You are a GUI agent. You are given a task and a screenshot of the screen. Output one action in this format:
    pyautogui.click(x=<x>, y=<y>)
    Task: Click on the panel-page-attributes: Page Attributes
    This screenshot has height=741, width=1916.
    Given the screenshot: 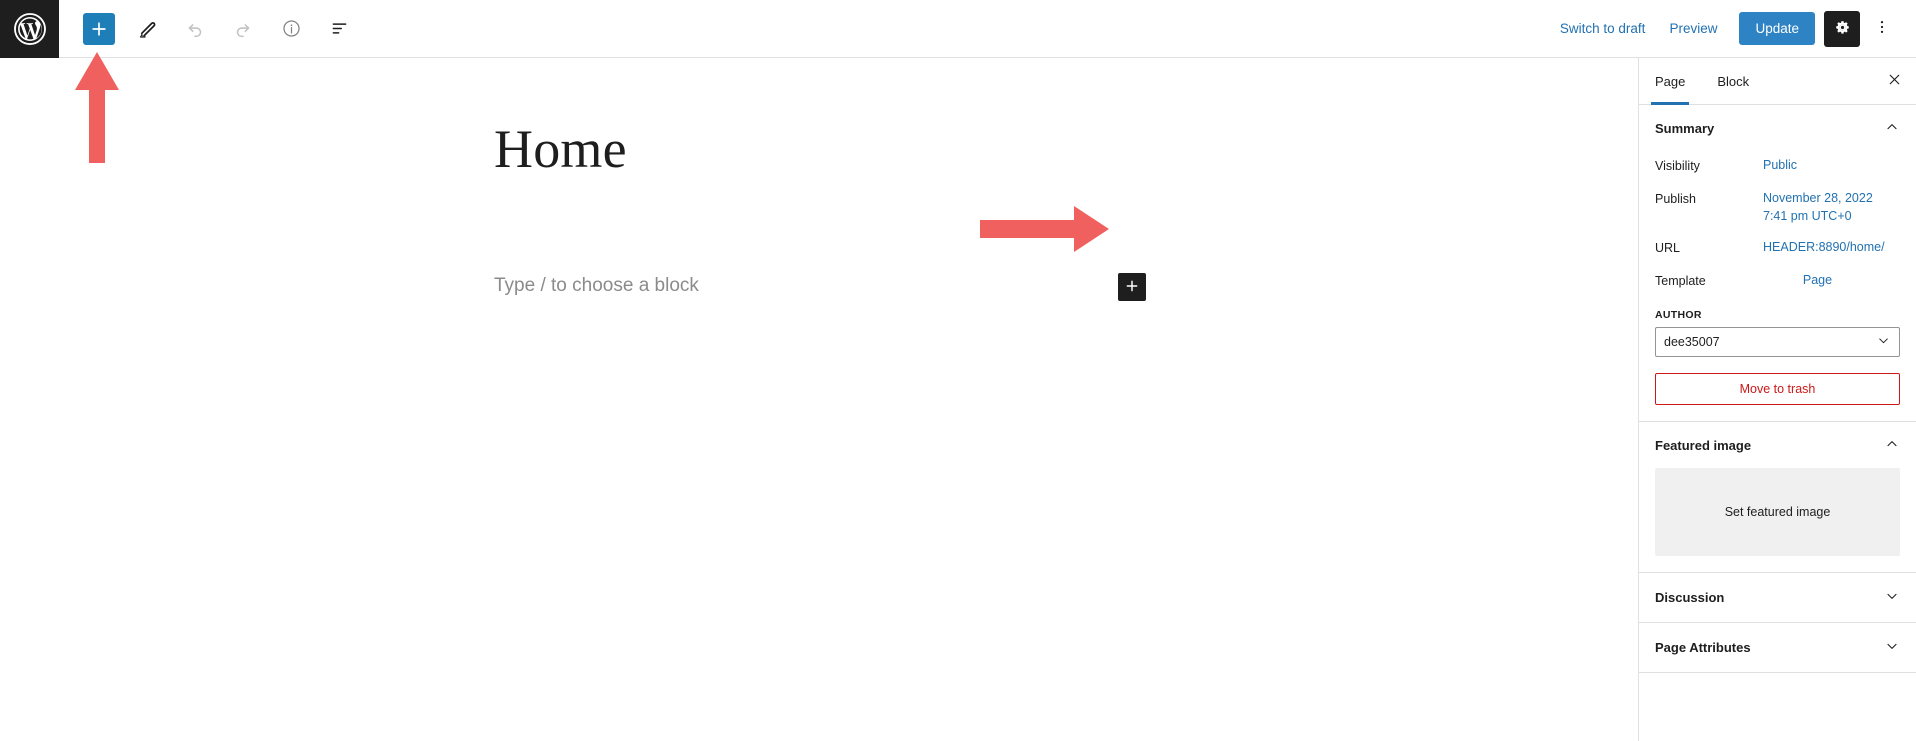 What is the action you would take?
    pyautogui.click(x=1777, y=648)
    